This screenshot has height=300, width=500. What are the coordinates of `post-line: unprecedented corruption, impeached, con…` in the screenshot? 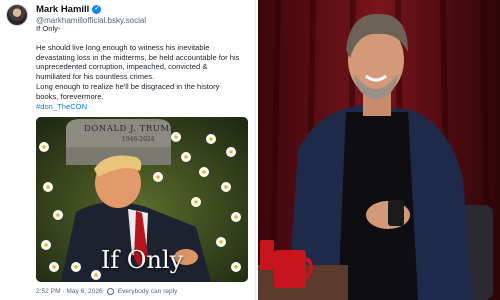 It's located at (122, 67).